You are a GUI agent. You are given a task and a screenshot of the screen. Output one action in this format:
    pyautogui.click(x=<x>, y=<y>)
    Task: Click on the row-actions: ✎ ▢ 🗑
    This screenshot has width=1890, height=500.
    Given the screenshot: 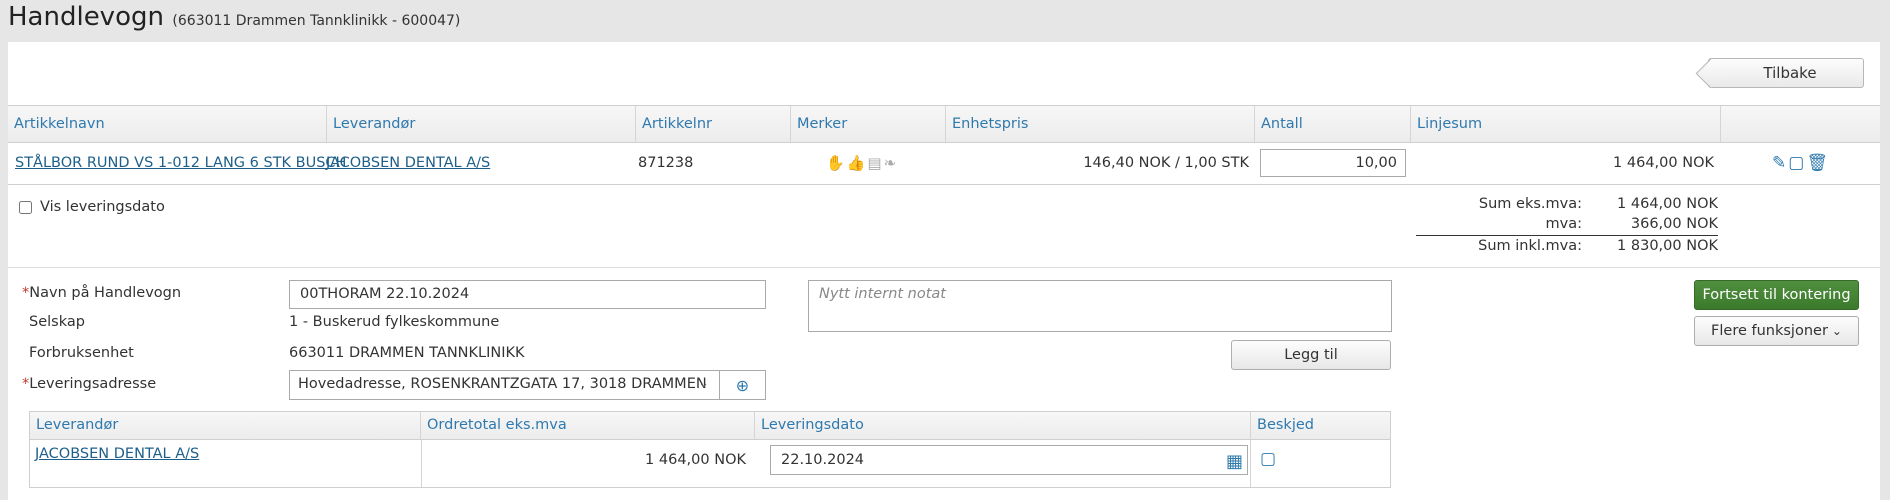 What is the action you would take?
    pyautogui.click(x=1801, y=163)
    